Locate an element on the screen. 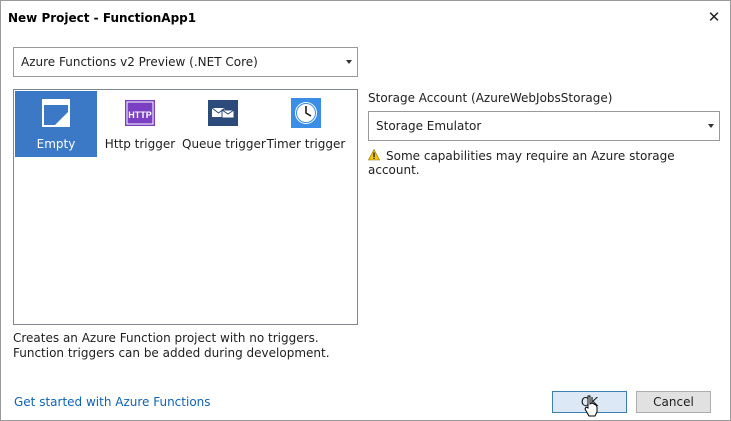  template-queue-trigger: Queue trigger is located at coordinates (224, 124).